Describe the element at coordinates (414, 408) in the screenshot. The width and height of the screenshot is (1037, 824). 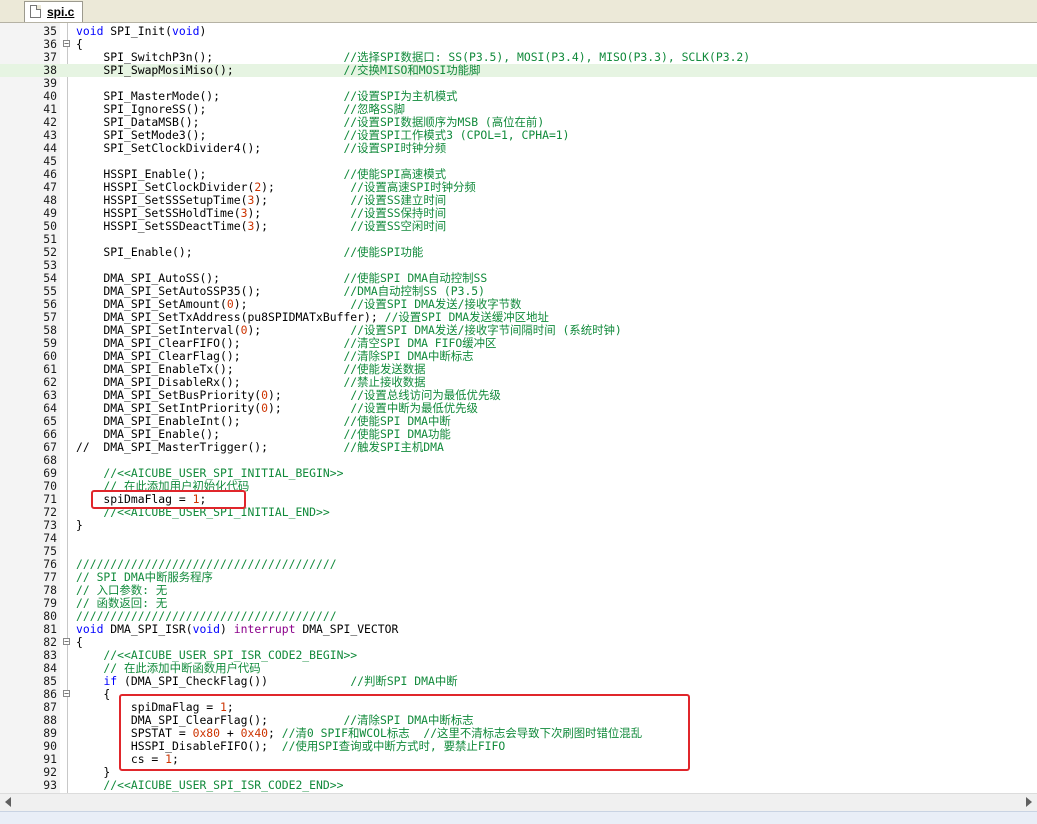
I see `code-token: //设置中断为最低优先级` at that location.